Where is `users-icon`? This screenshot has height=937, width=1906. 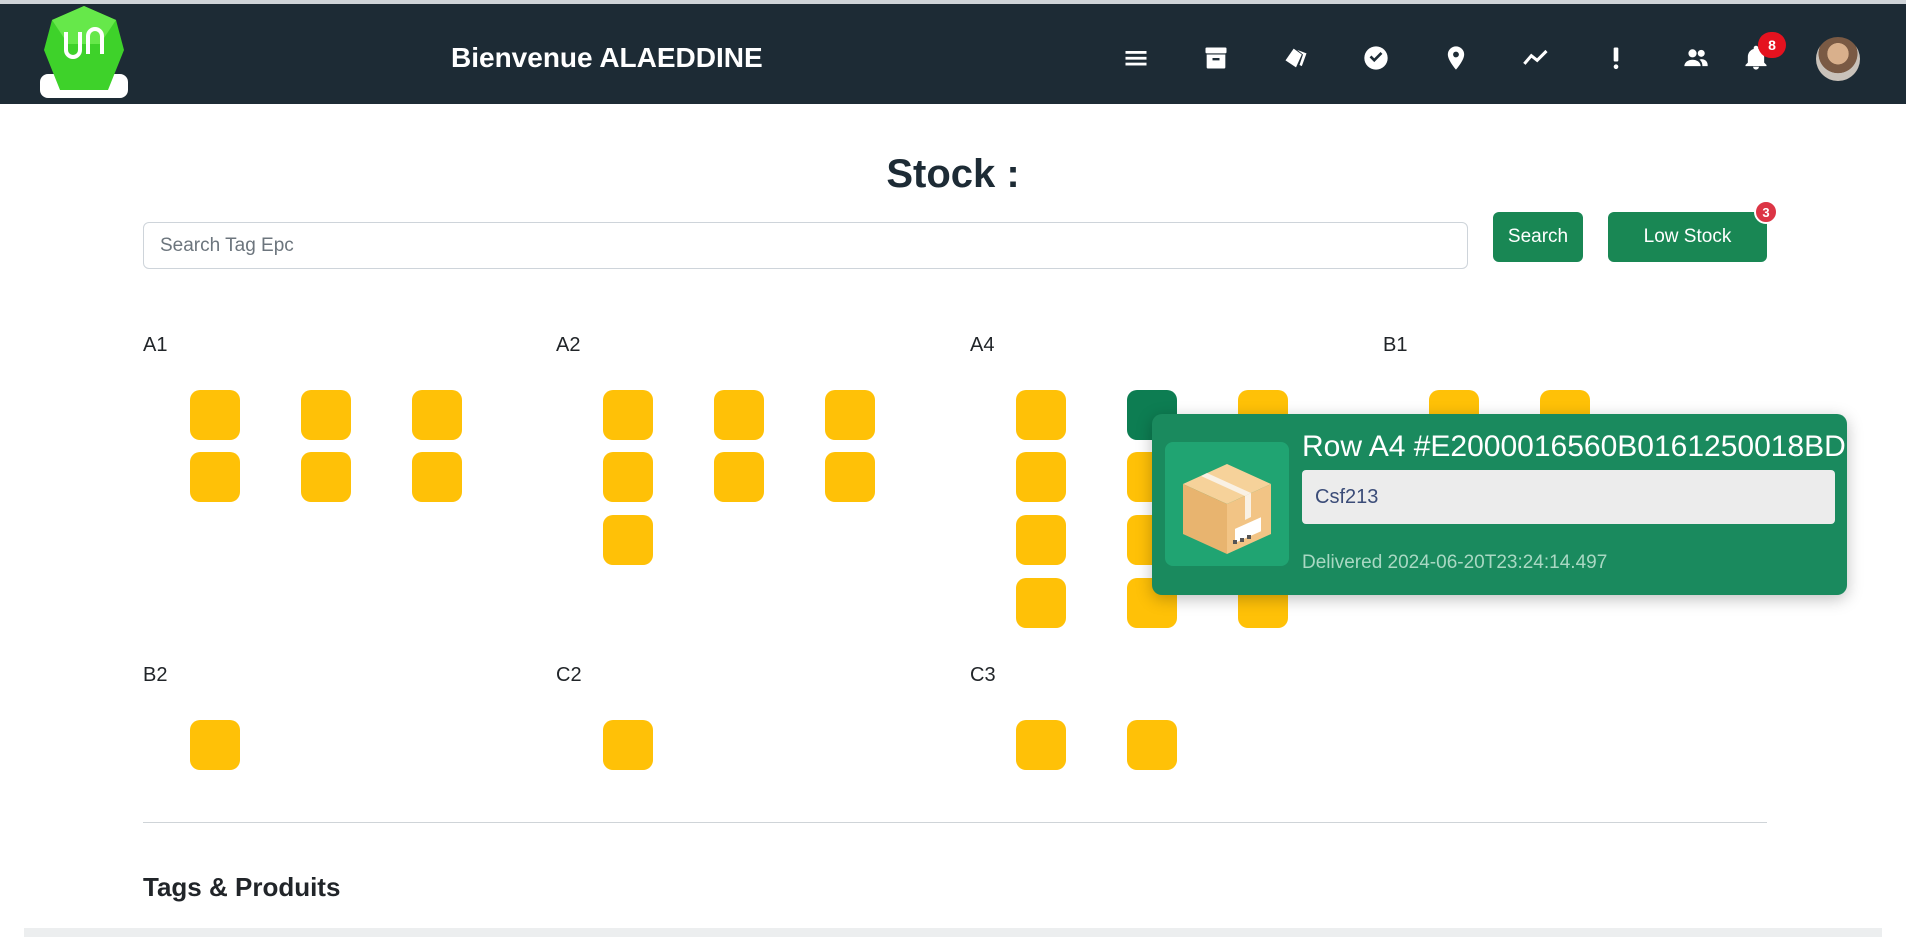 users-icon is located at coordinates (1696, 58).